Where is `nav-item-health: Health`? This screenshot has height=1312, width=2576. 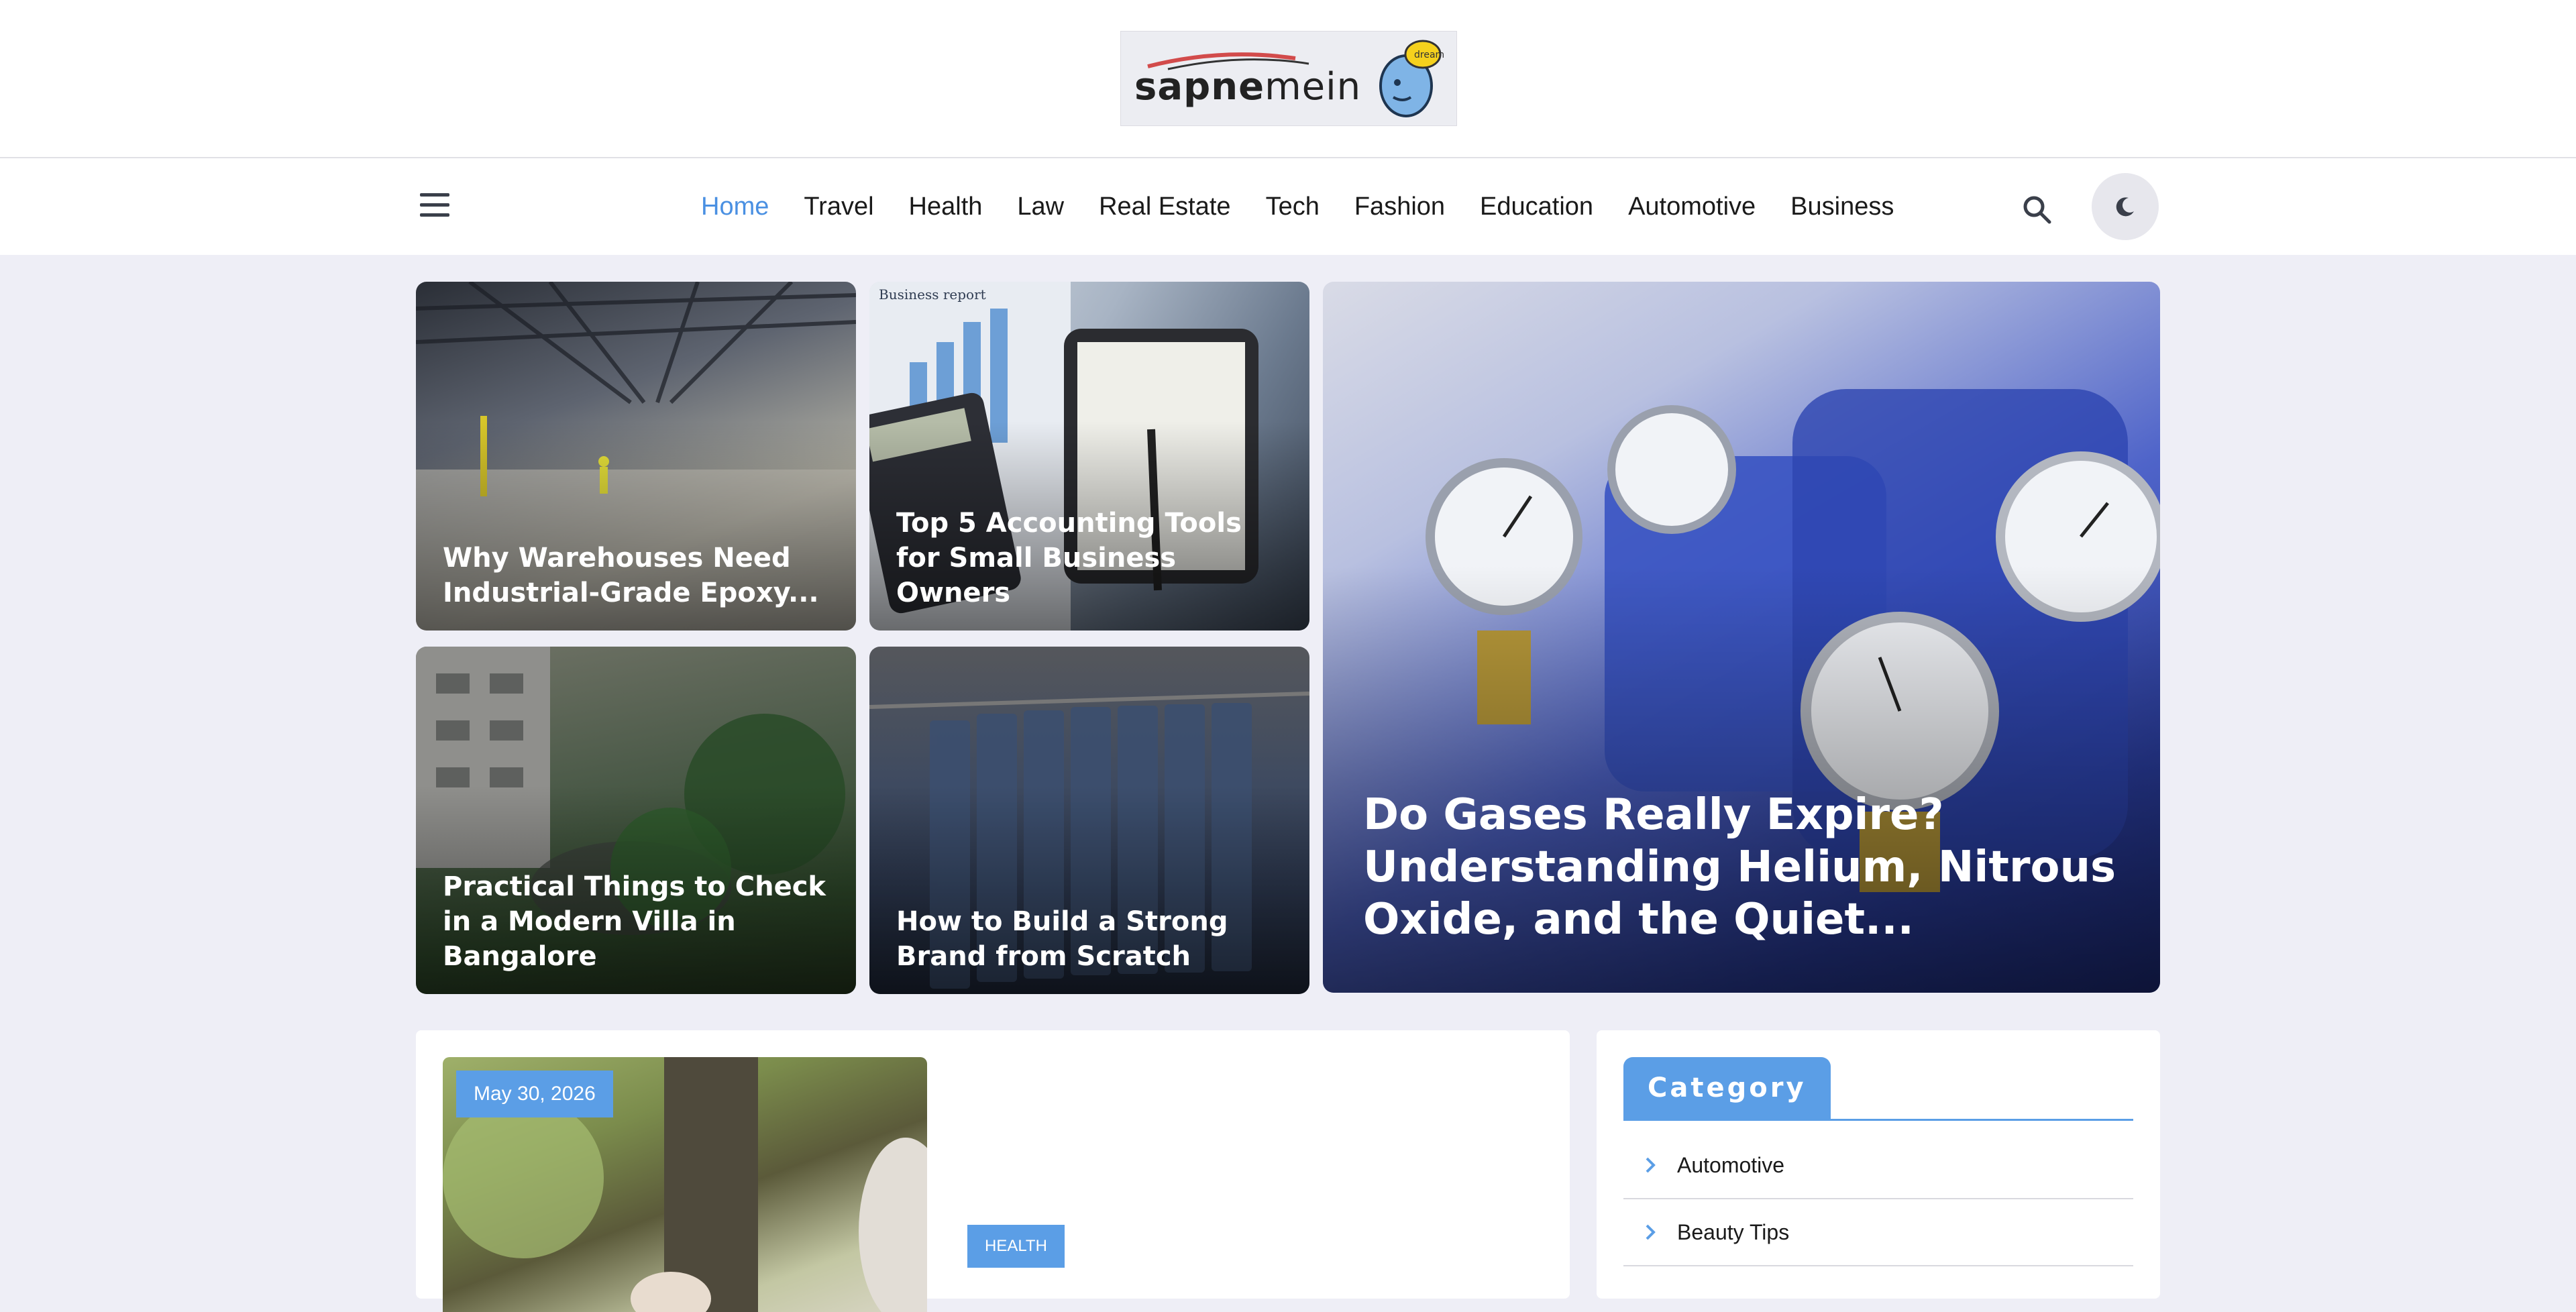
nav-item-health: Health is located at coordinates (946, 207).